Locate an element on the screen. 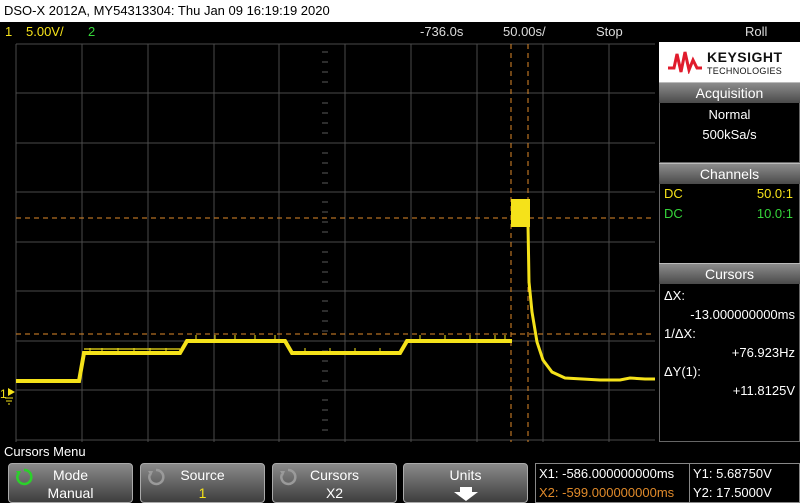  acquisition-header: Acquisition is located at coordinates (729, 92).